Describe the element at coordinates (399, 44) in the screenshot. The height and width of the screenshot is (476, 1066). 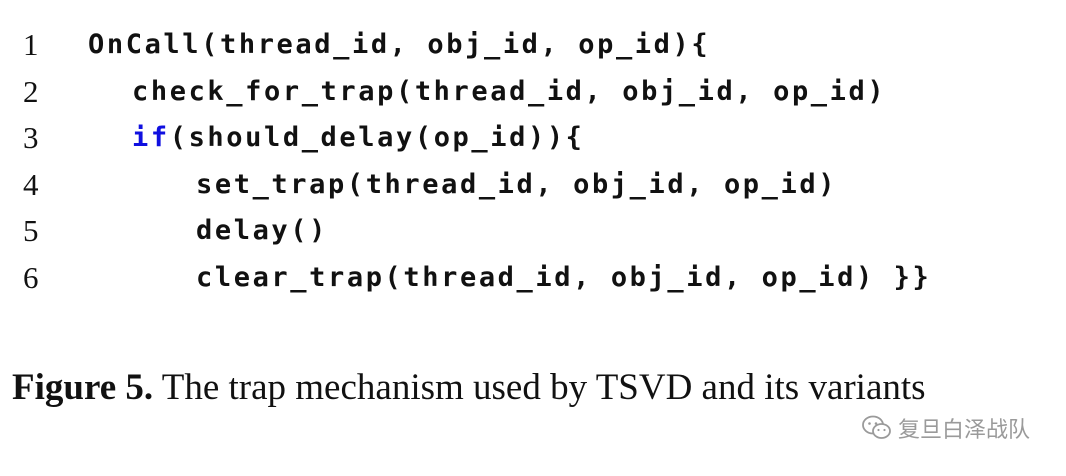
I see `code-text: OnCall(thread_id, obj_id, op_id){` at that location.